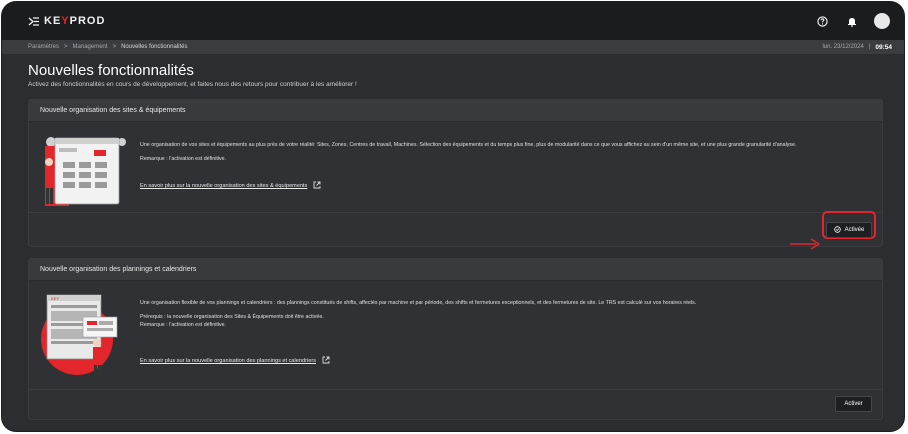 This screenshot has height=434, width=908. What do you see at coordinates (79, 335) in the screenshot?
I see `plannings-illustration: KEY` at bounding box center [79, 335].